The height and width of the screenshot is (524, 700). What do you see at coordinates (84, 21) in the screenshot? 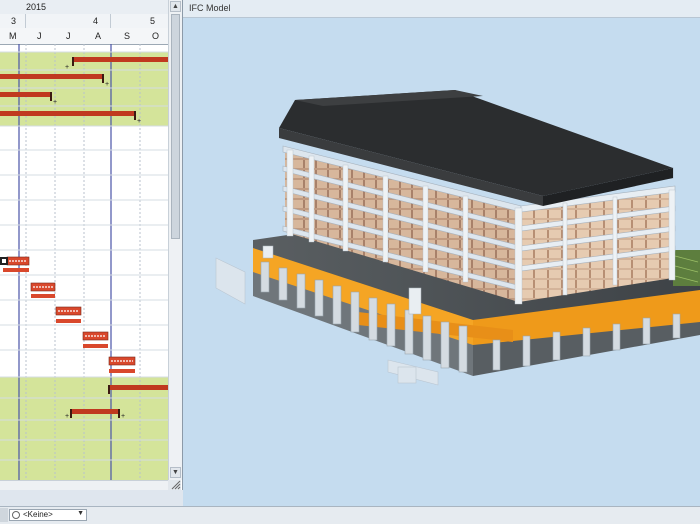
I see `gantt-quarter-header: 3 4 5` at bounding box center [84, 21].